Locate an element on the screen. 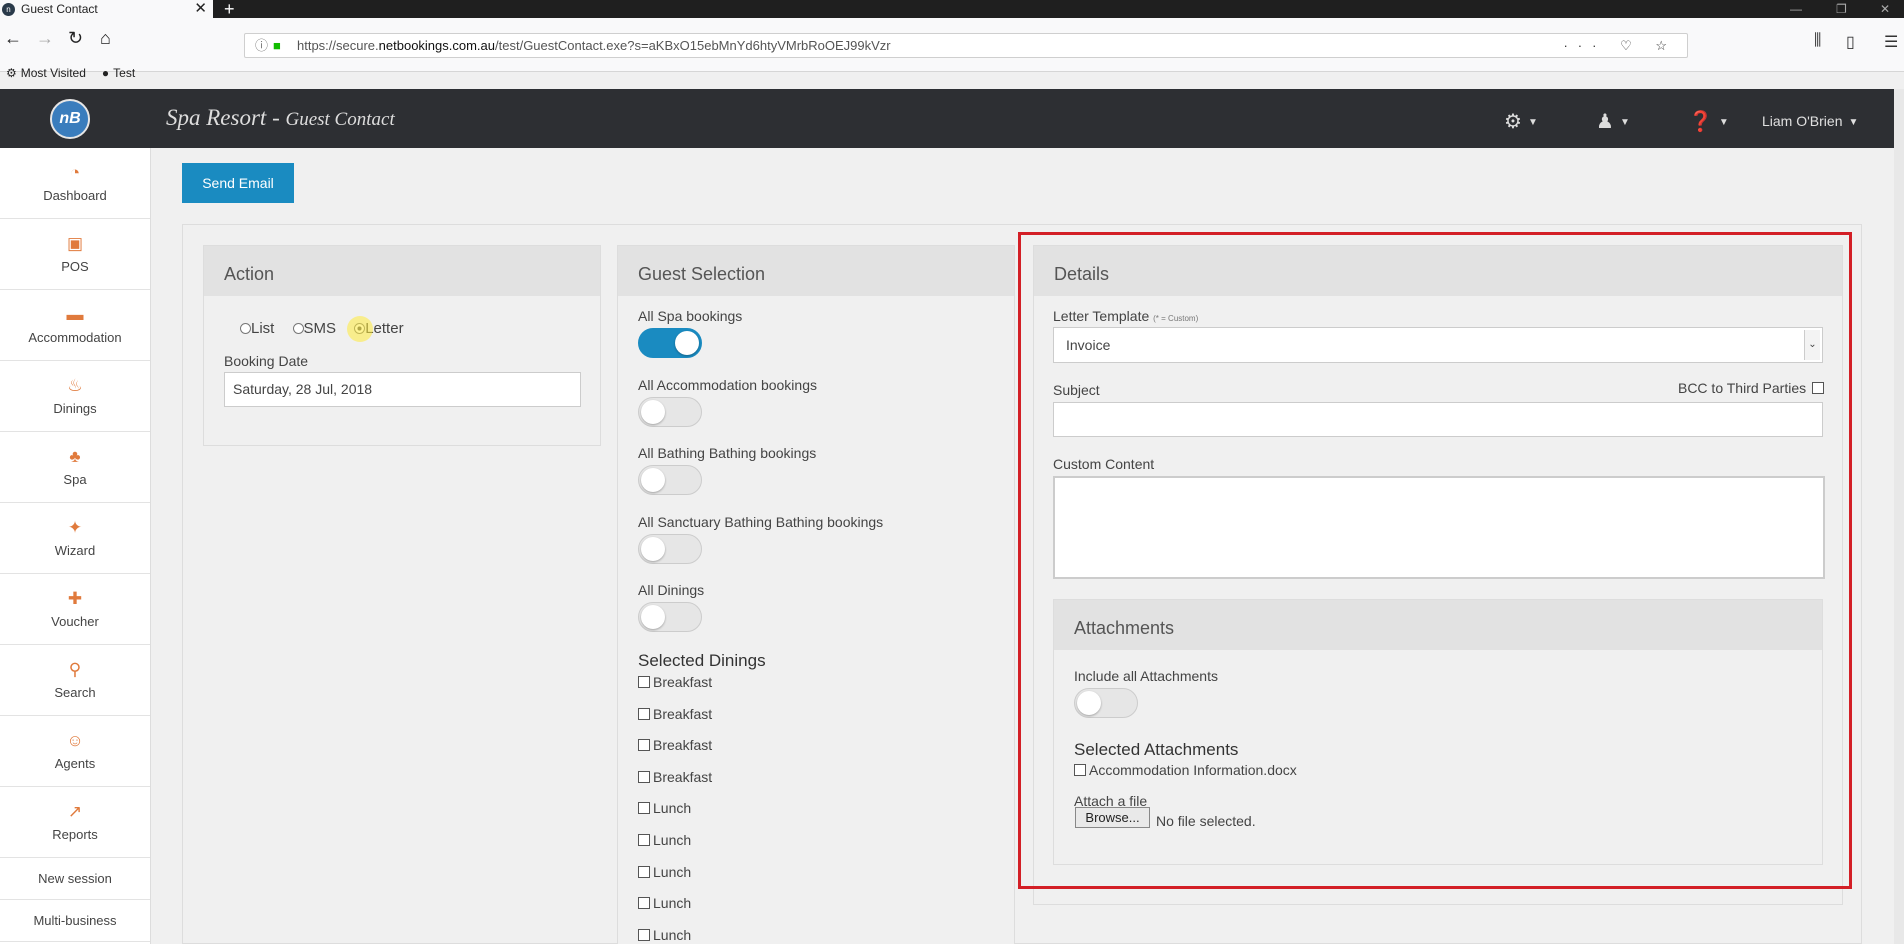 This screenshot has height=944, width=1904. toggle-label: All Sanctuary Bathing Bathing bookings is located at coordinates (761, 521).